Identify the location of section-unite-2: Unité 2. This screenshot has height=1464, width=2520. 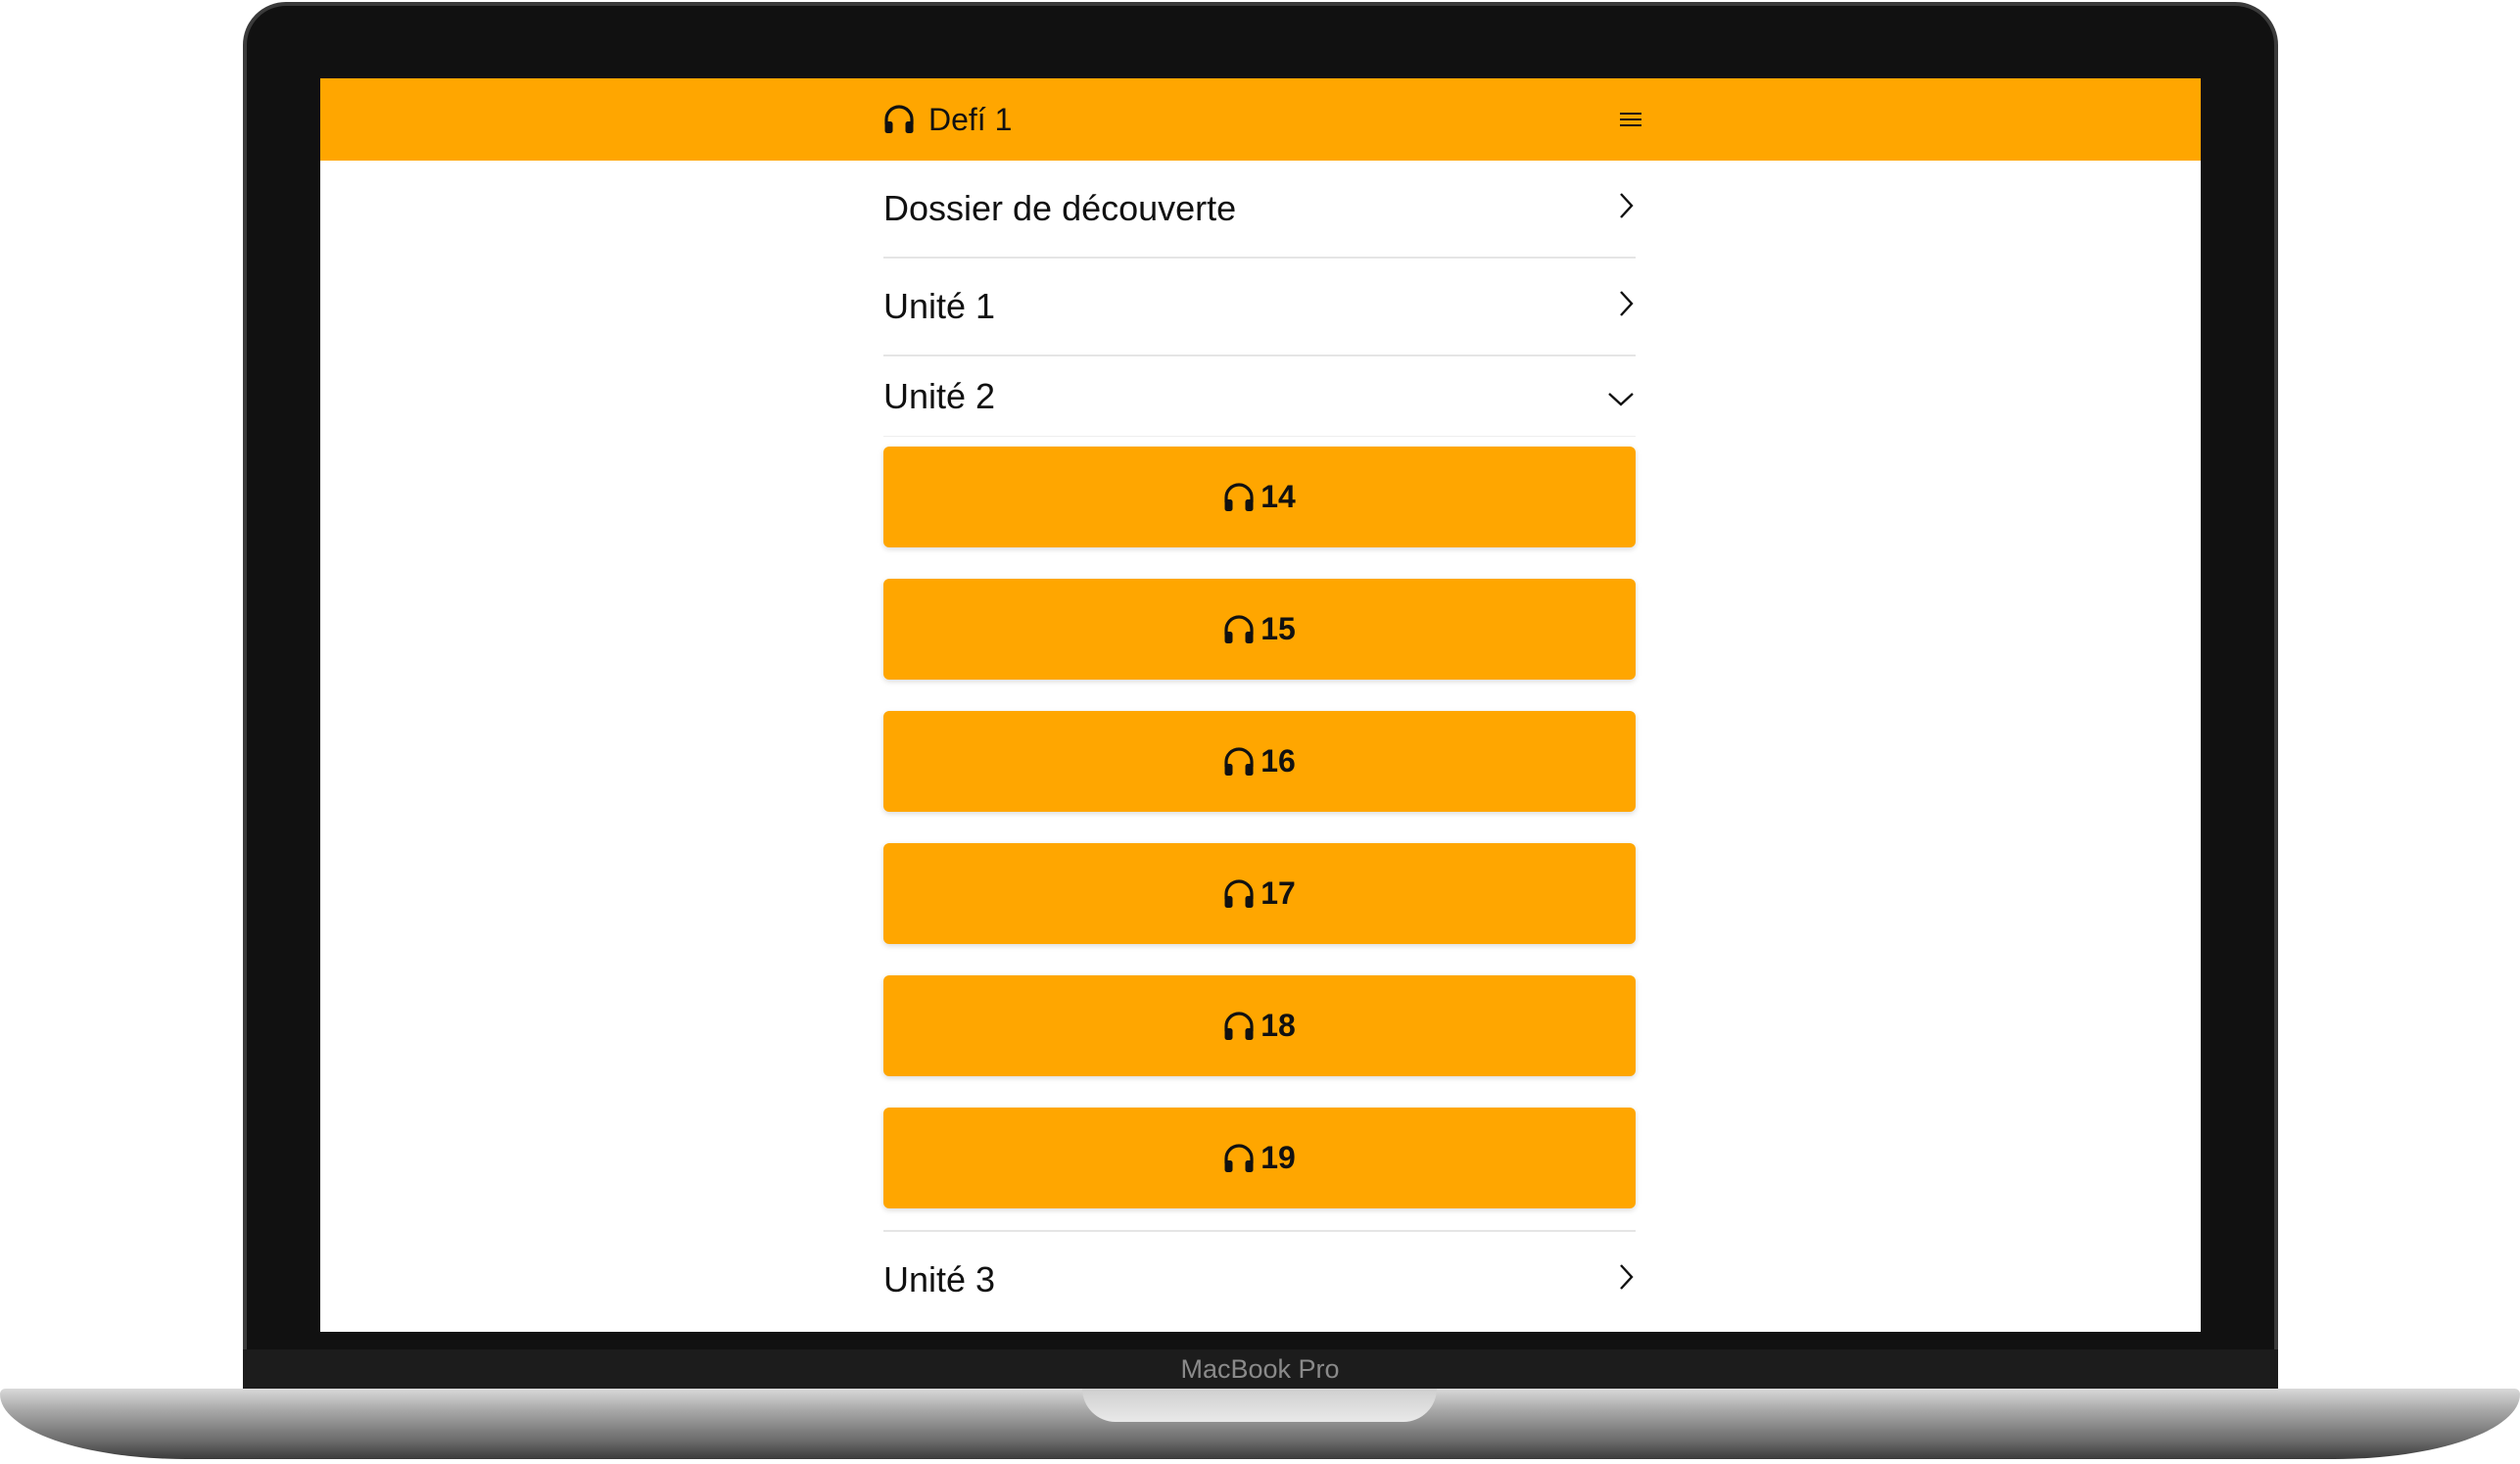
(1259, 397).